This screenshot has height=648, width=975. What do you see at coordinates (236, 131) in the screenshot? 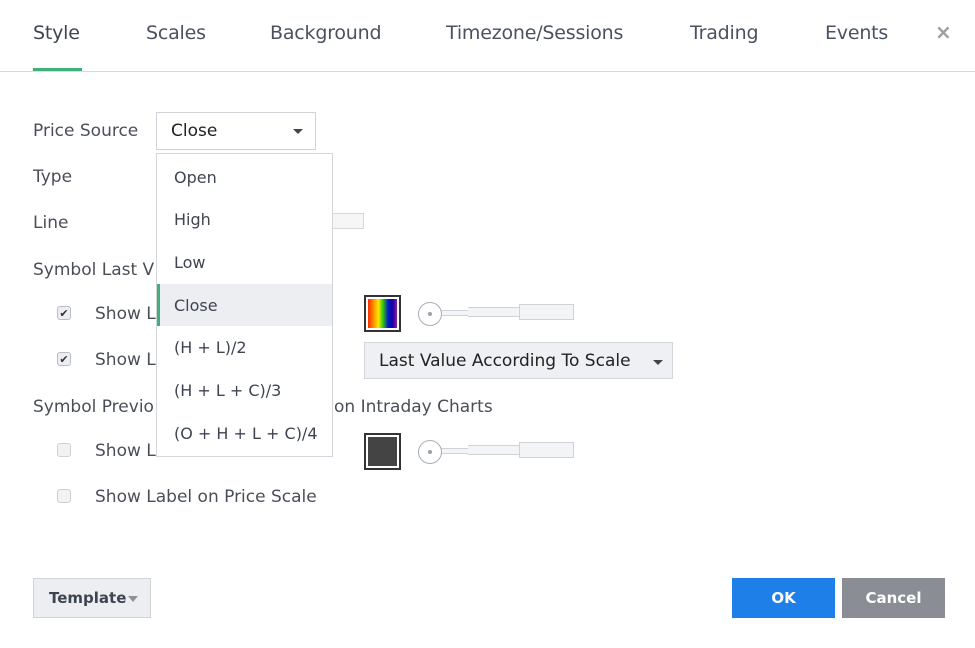
I see `price-source-select: Close` at bounding box center [236, 131].